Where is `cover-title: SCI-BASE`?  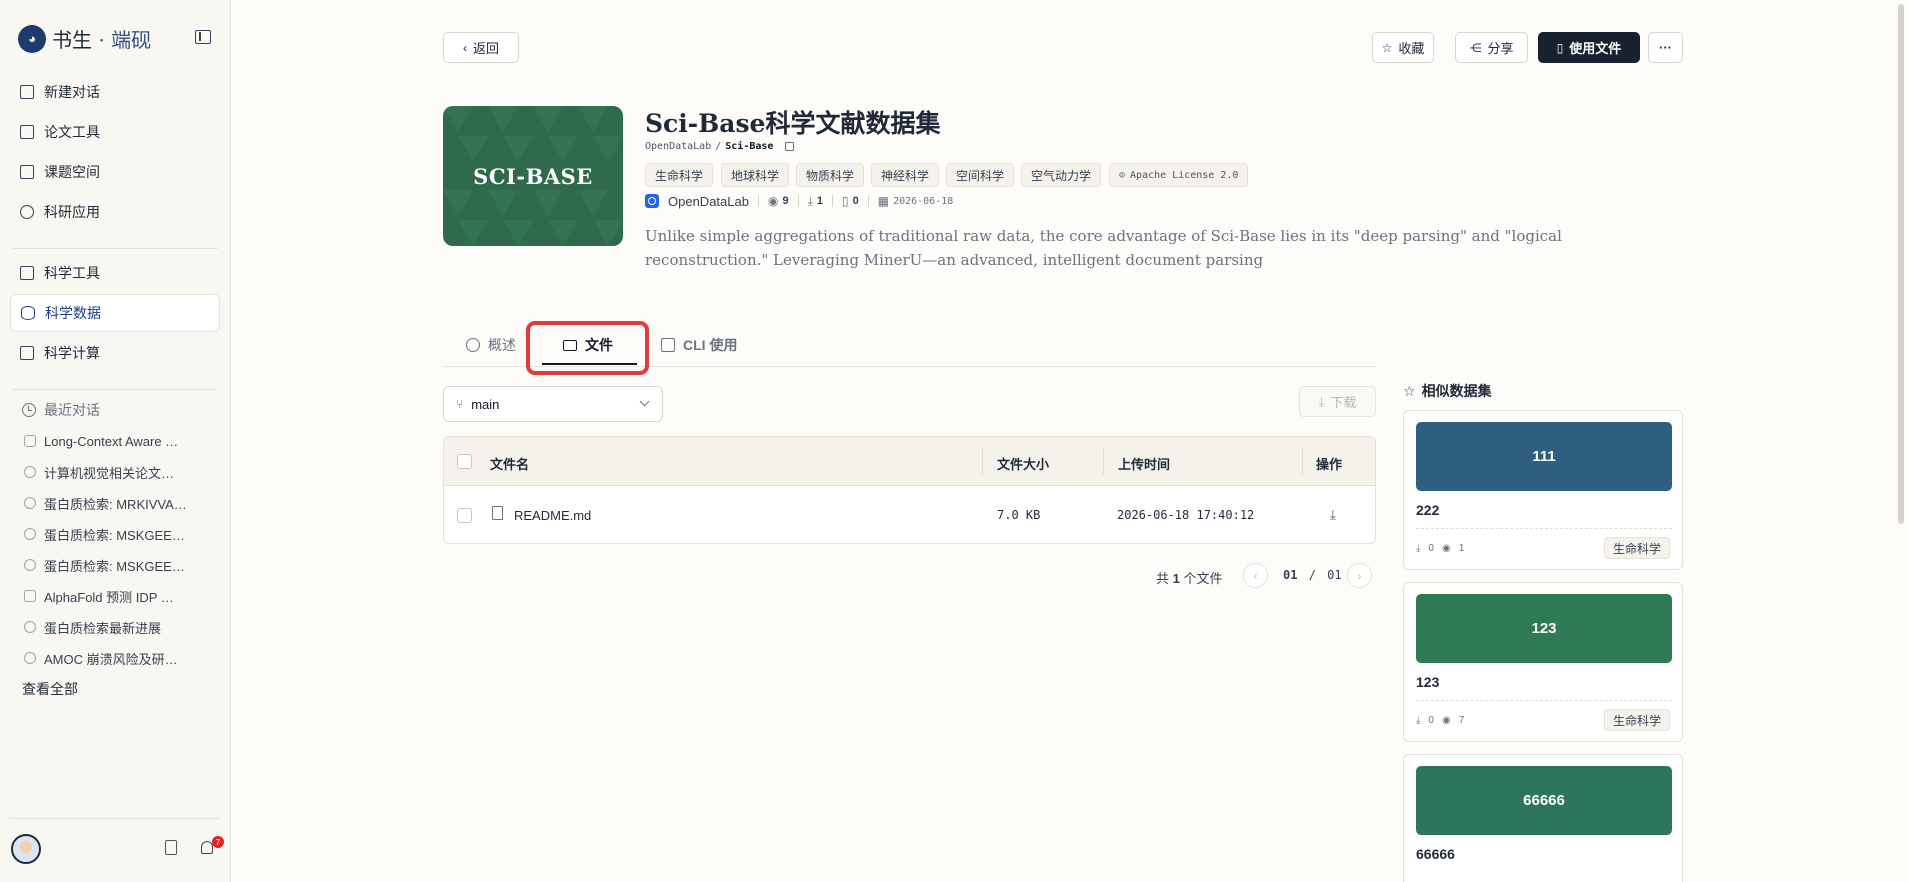
cover-title: SCI-BASE is located at coordinates (533, 176).